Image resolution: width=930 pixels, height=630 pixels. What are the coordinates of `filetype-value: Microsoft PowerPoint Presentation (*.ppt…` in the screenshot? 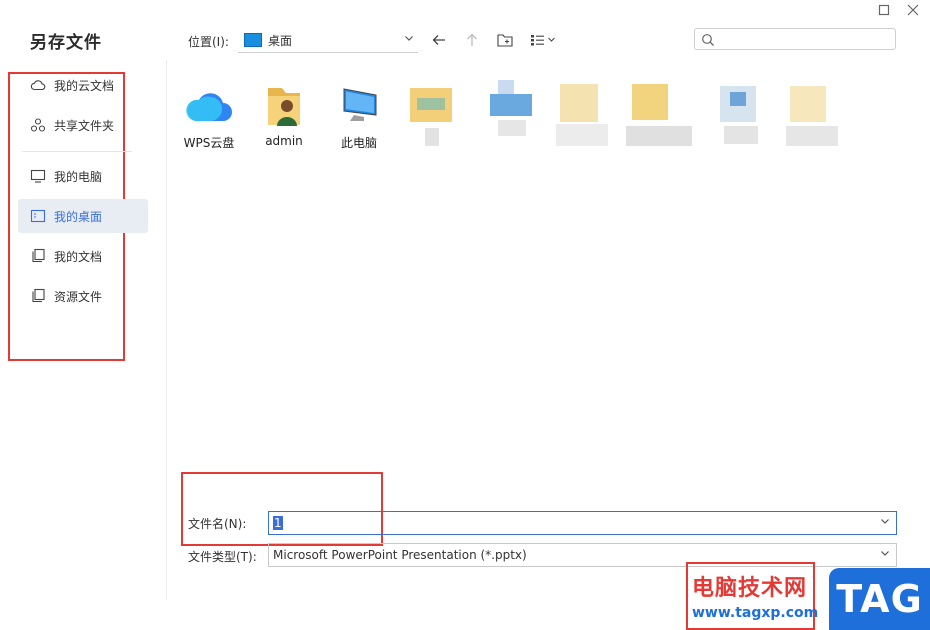 It's located at (400, 555).